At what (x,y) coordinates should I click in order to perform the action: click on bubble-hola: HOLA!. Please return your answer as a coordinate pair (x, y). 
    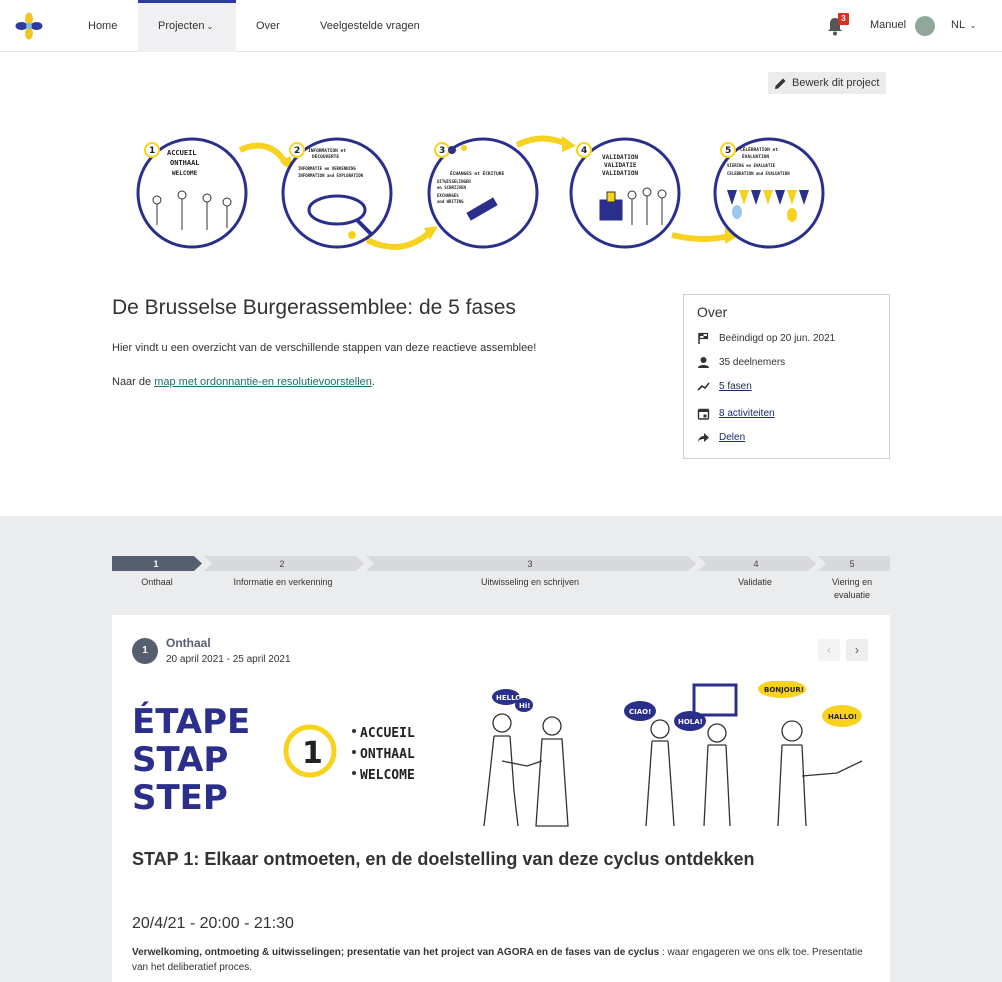
    Looking at the image, I should click on (690, 722).